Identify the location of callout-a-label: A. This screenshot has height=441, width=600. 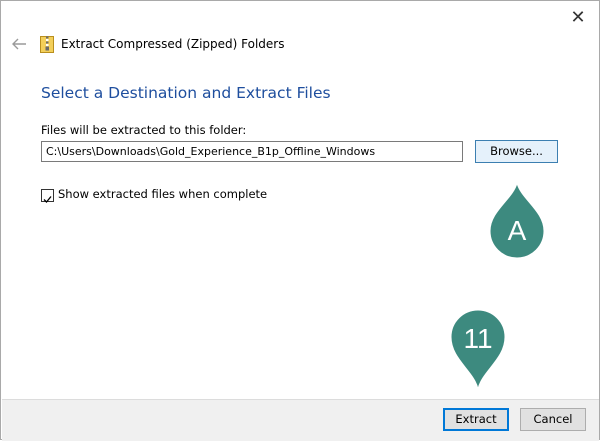
(517, 230).